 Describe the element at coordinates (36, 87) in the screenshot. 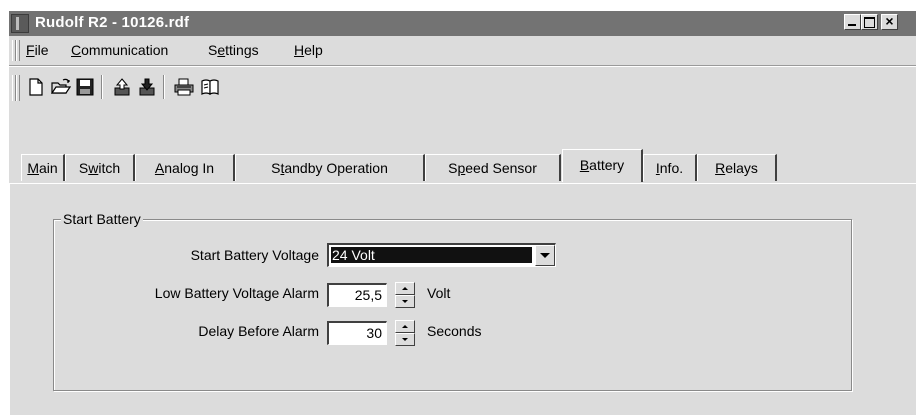

I see `new-file-icon` at that location.